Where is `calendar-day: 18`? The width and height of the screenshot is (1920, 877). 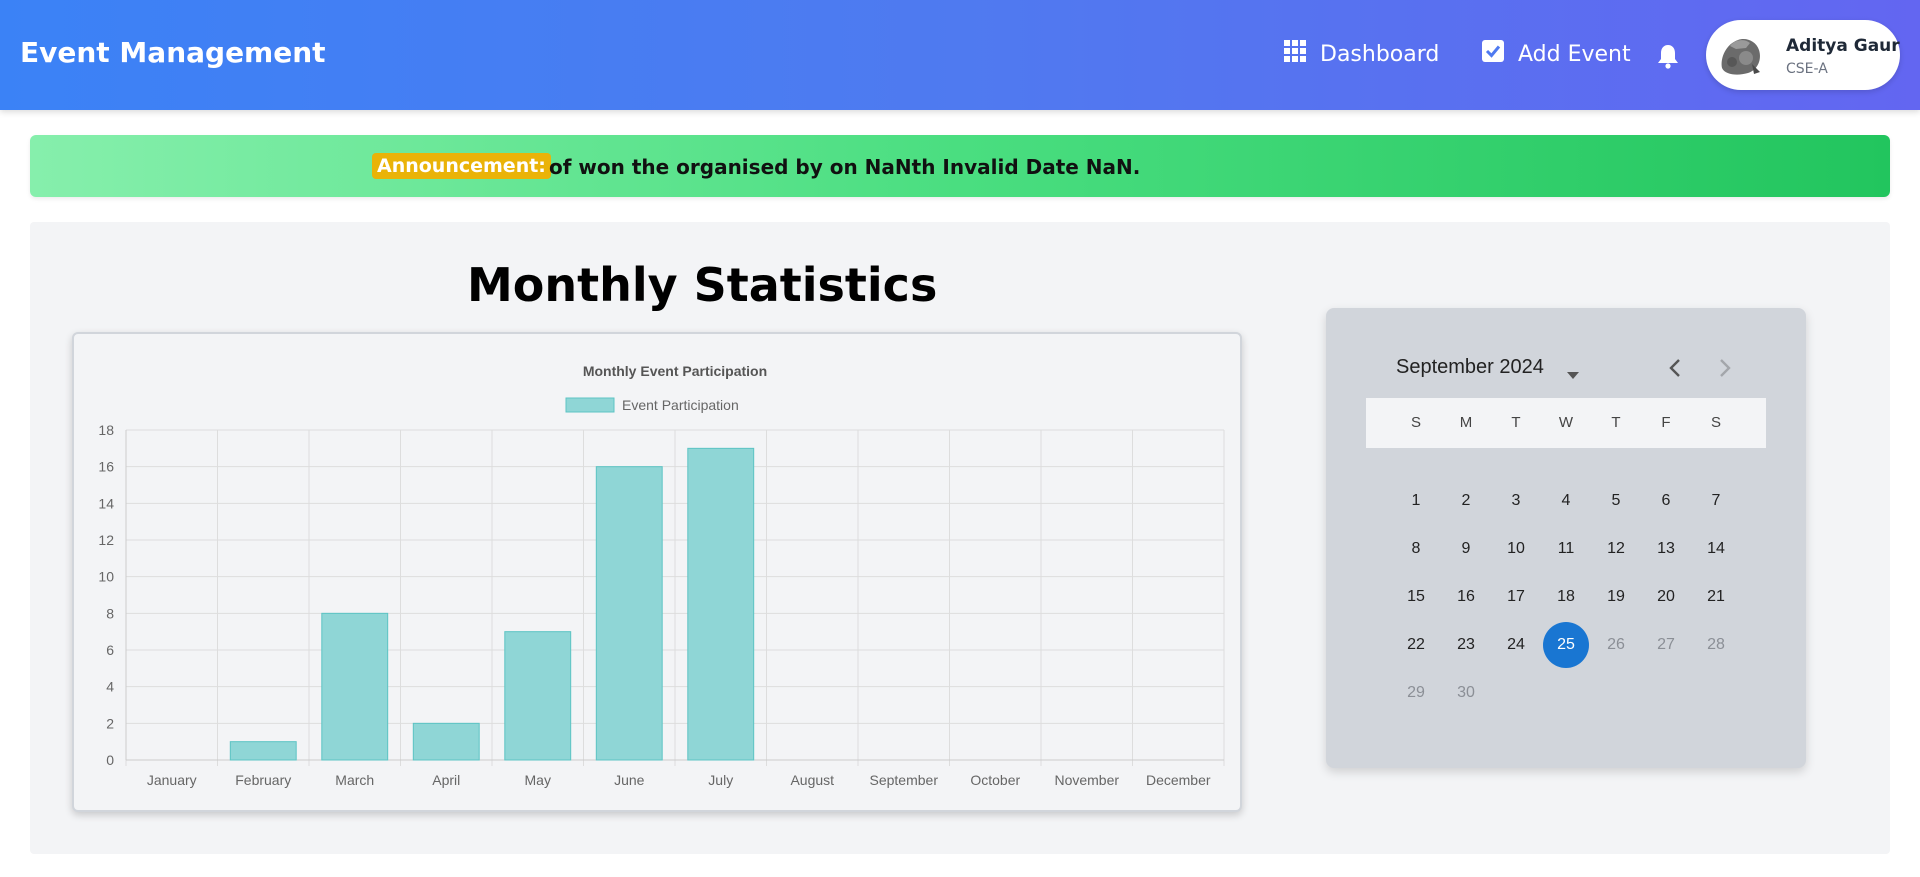 calendar-day: 18 is located at coordinates (1566, 597).